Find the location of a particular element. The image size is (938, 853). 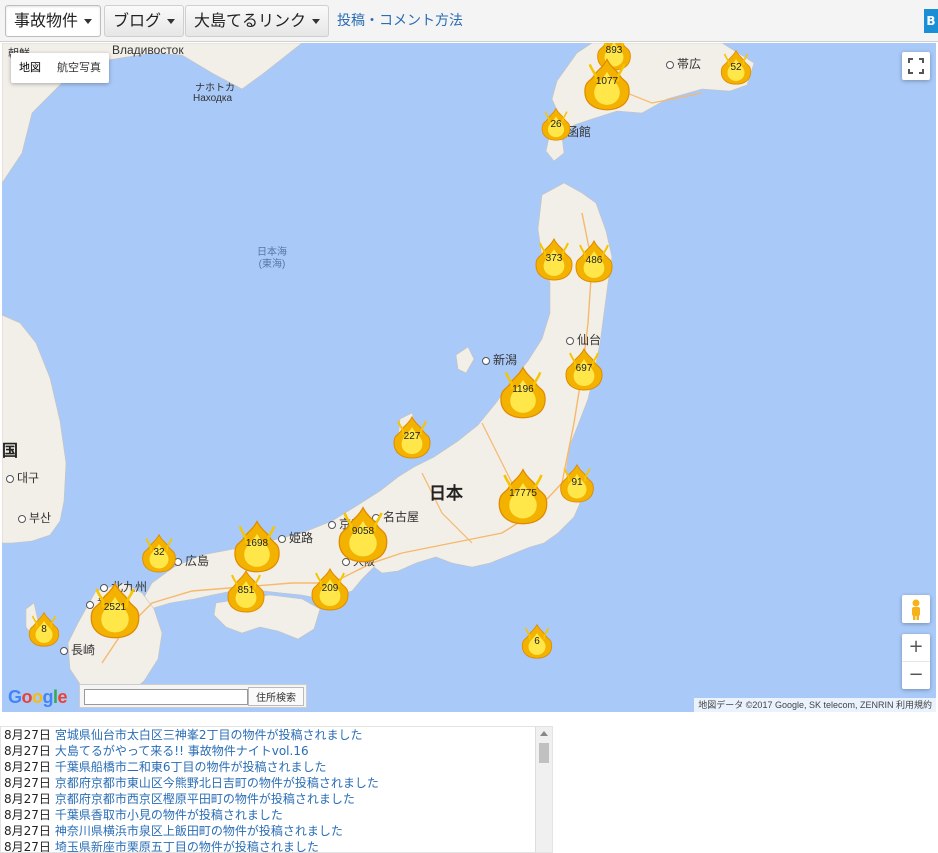

incident-cluster-marker: 9058 is located at coordinates (363, 534).